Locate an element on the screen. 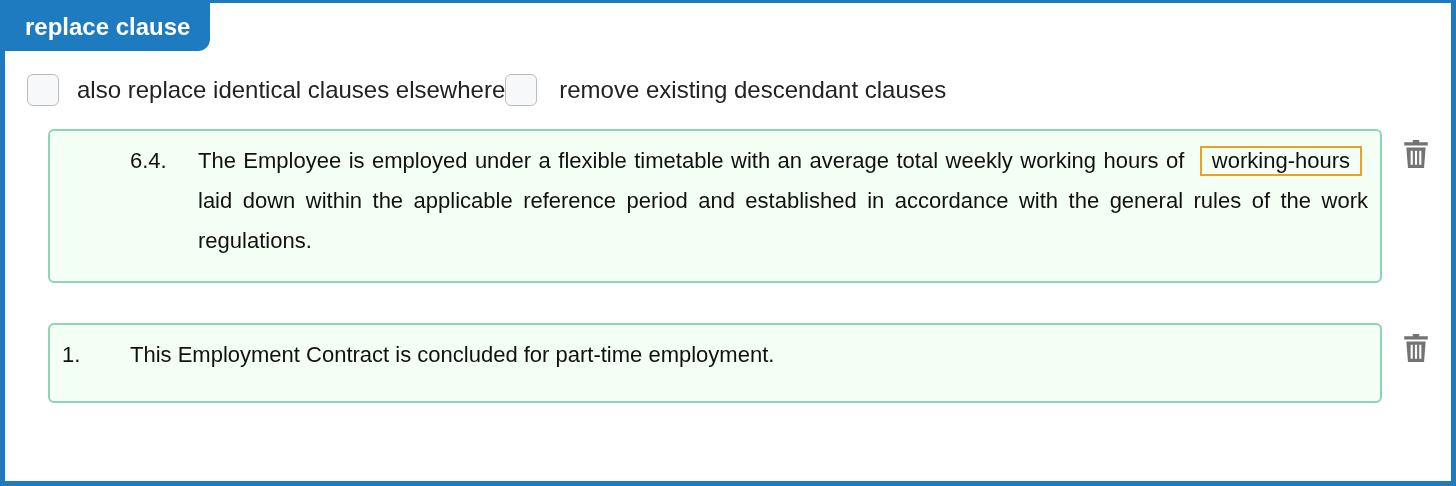 The width and height of the screenshot is (1456, 486). checkbox-label: also replace identical clauses elsewhere is located at coordinates (291, 90).